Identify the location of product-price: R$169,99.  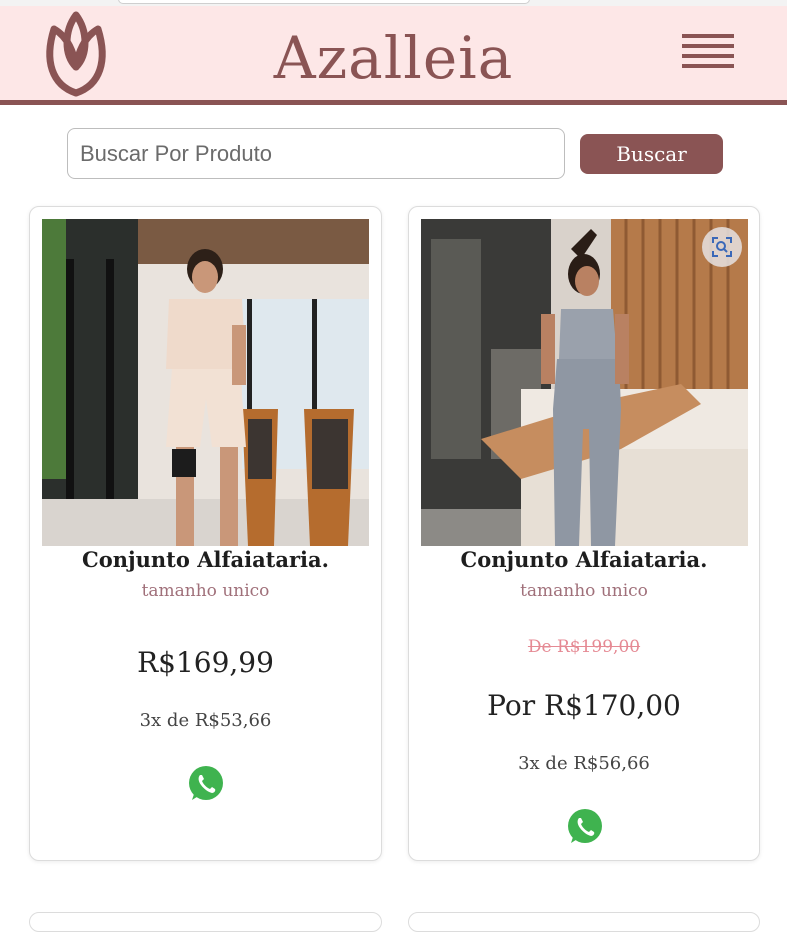
(205, 662).